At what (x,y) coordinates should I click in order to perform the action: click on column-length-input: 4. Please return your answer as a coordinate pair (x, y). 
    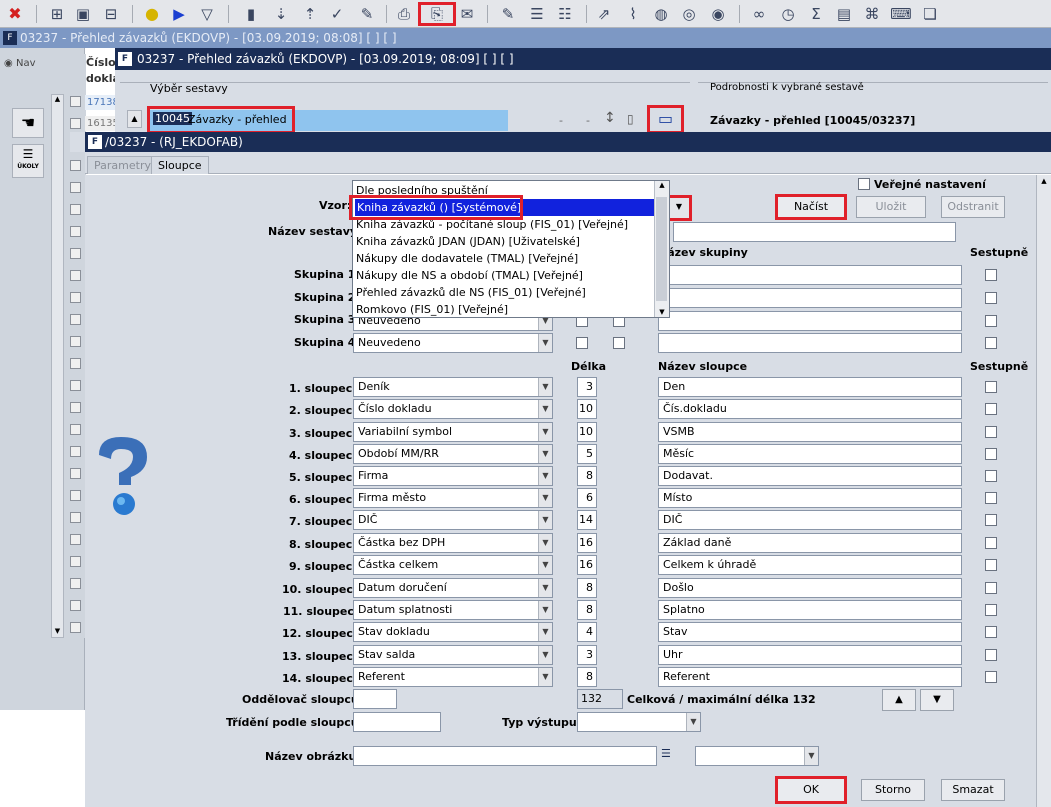
    Looking at the image, I should click on (587, 632).